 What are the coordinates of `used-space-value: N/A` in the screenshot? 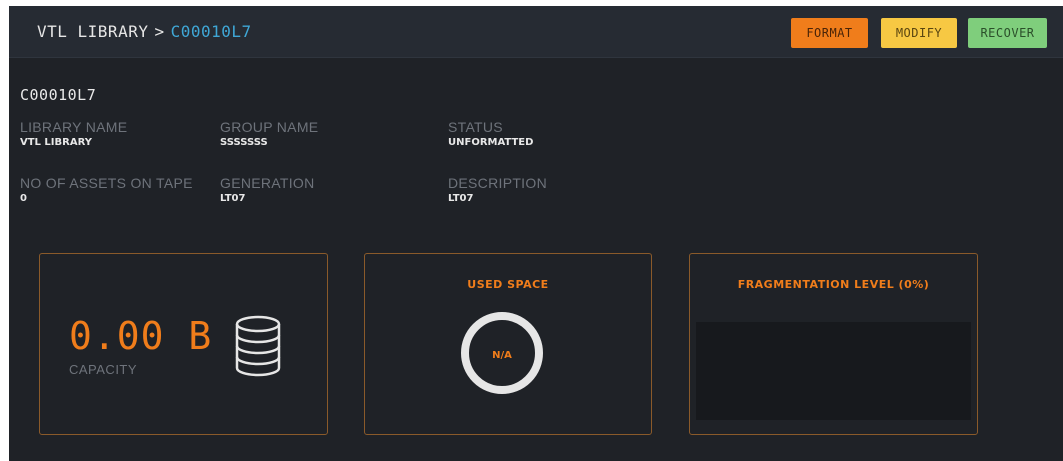 It's located at (502, 355).